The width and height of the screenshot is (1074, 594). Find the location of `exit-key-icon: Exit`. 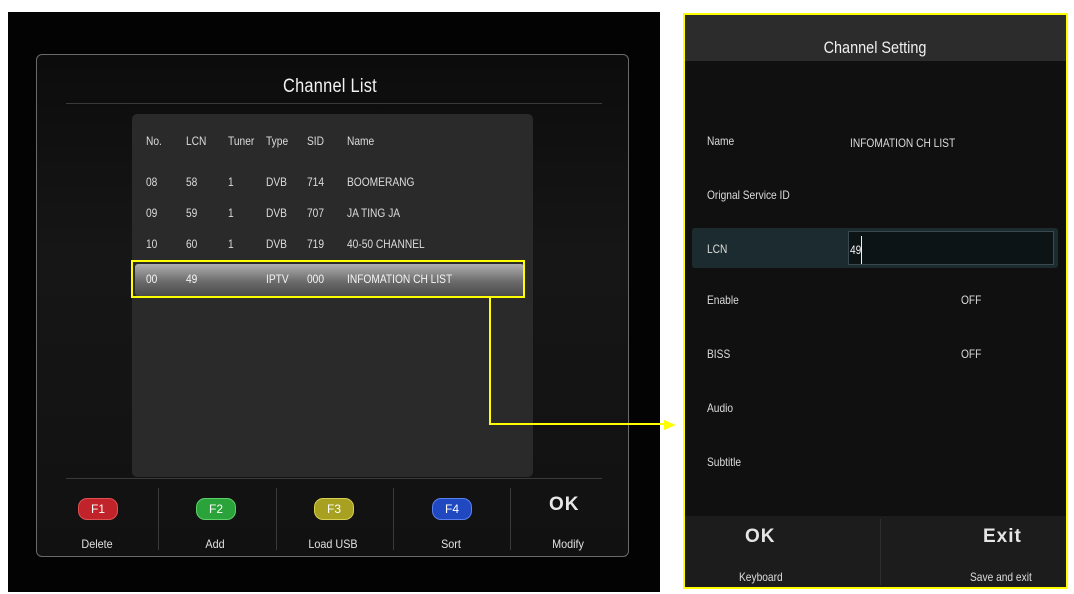

exit-key-icon: Exit is located at coordinates (1002, 536).